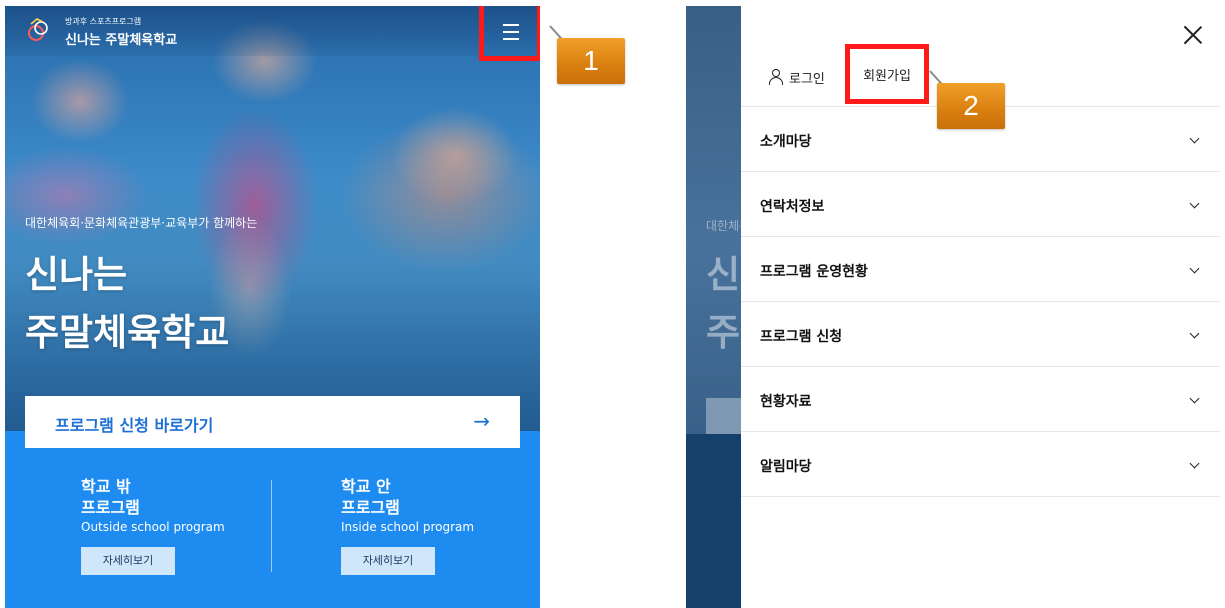 The image size is (1225, 608). What do you see at coordinates (388, 561) in the screenshot?
I see `inside-program-detail-button: 자세히보기` at bounding box center [388, 561].